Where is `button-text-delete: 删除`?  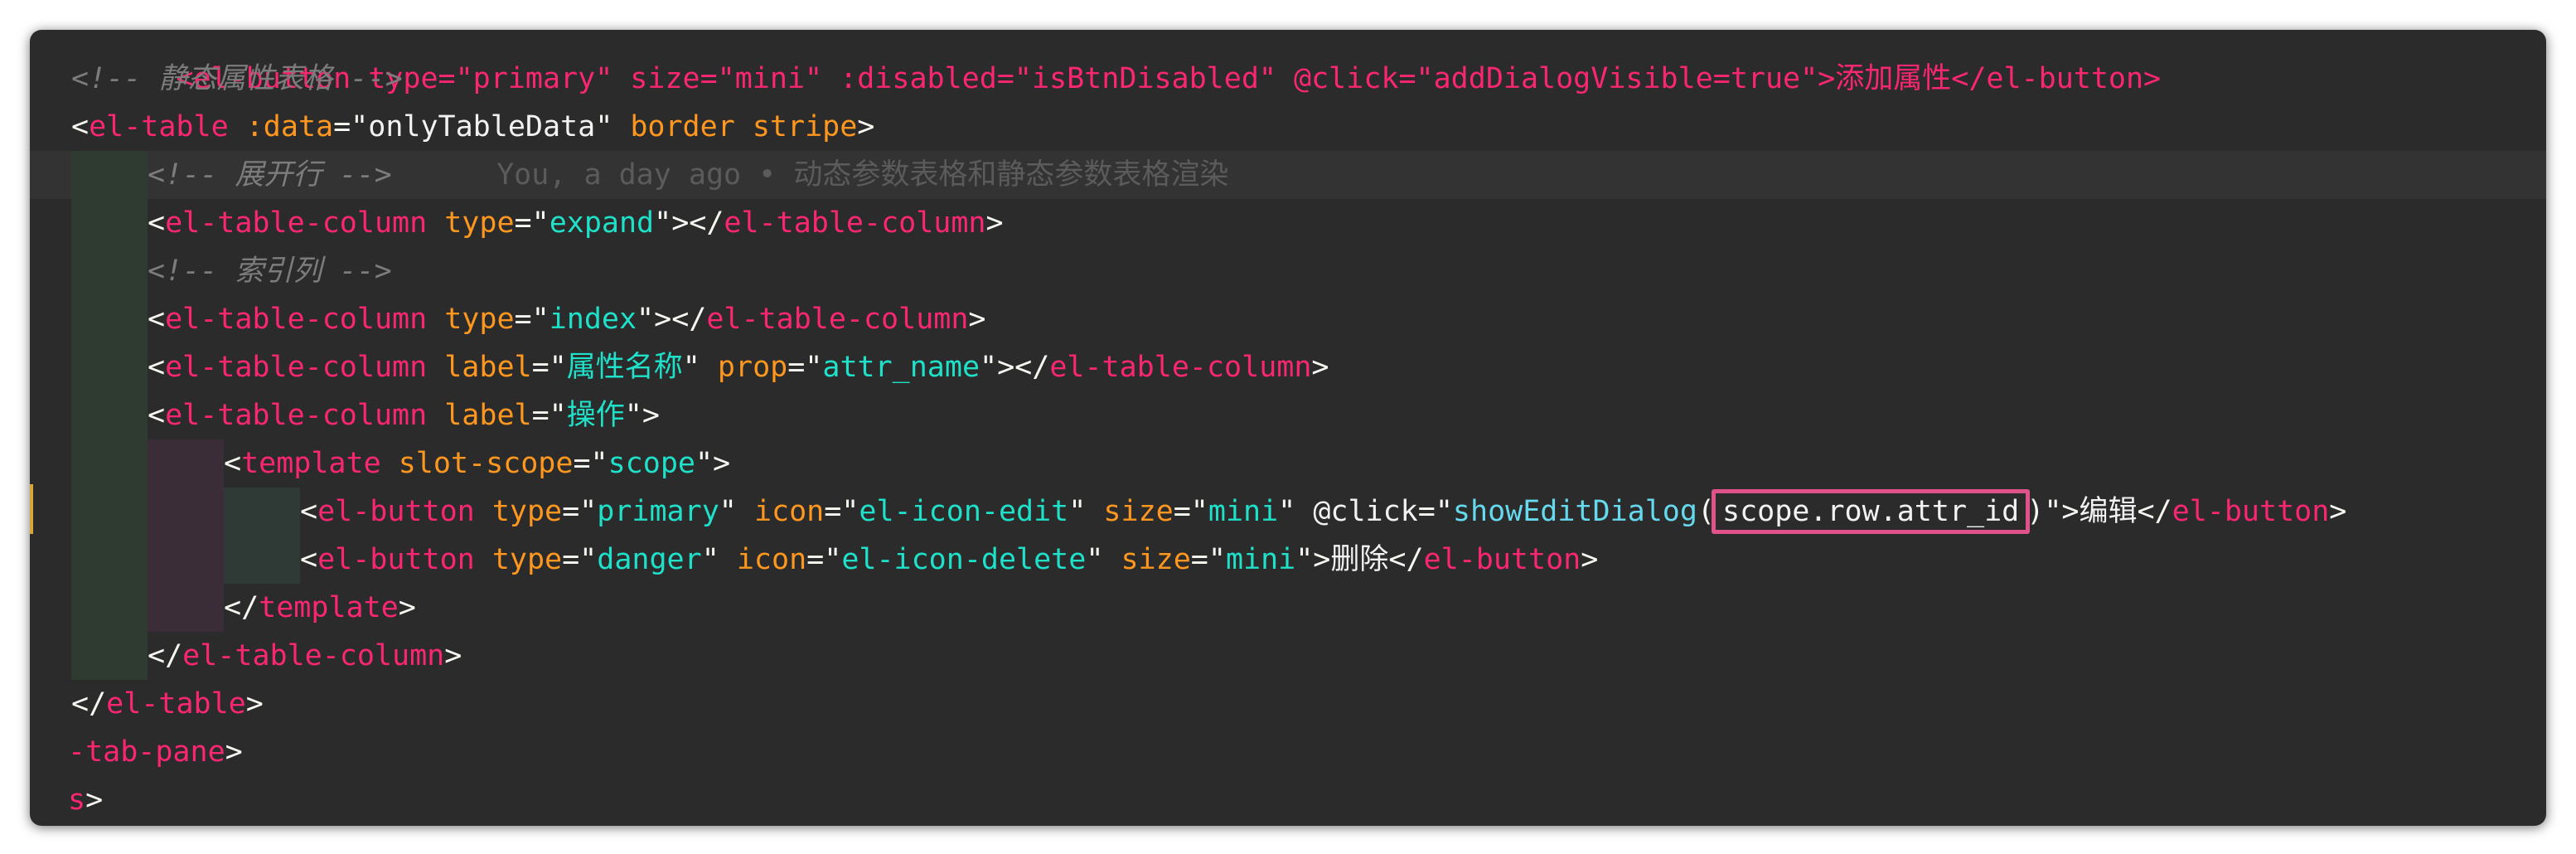 button-text-delete: 删除 is located at coordinates (1359, 559).